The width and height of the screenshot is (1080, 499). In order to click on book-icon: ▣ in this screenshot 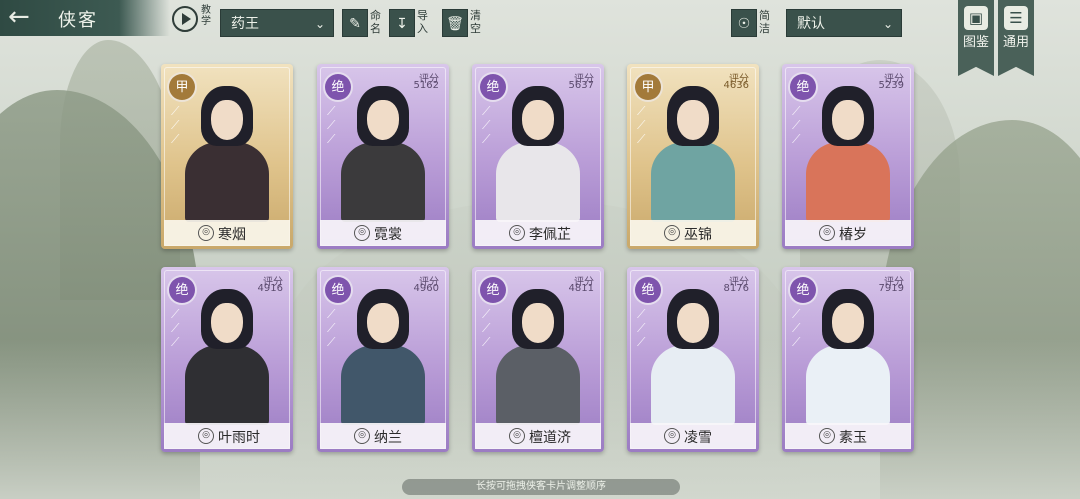, I will do `click(976, 18)`.